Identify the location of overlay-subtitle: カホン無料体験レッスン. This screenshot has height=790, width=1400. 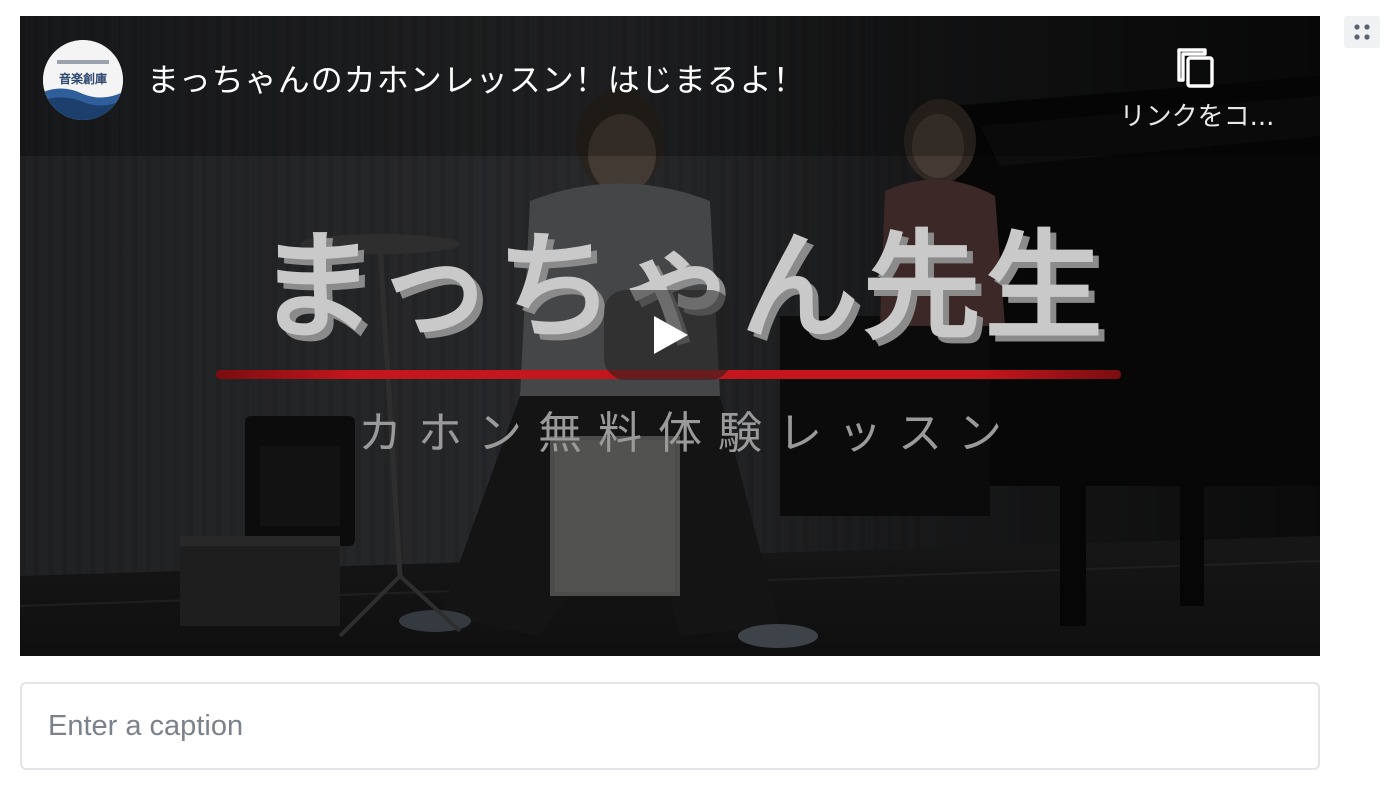
(688, 433).